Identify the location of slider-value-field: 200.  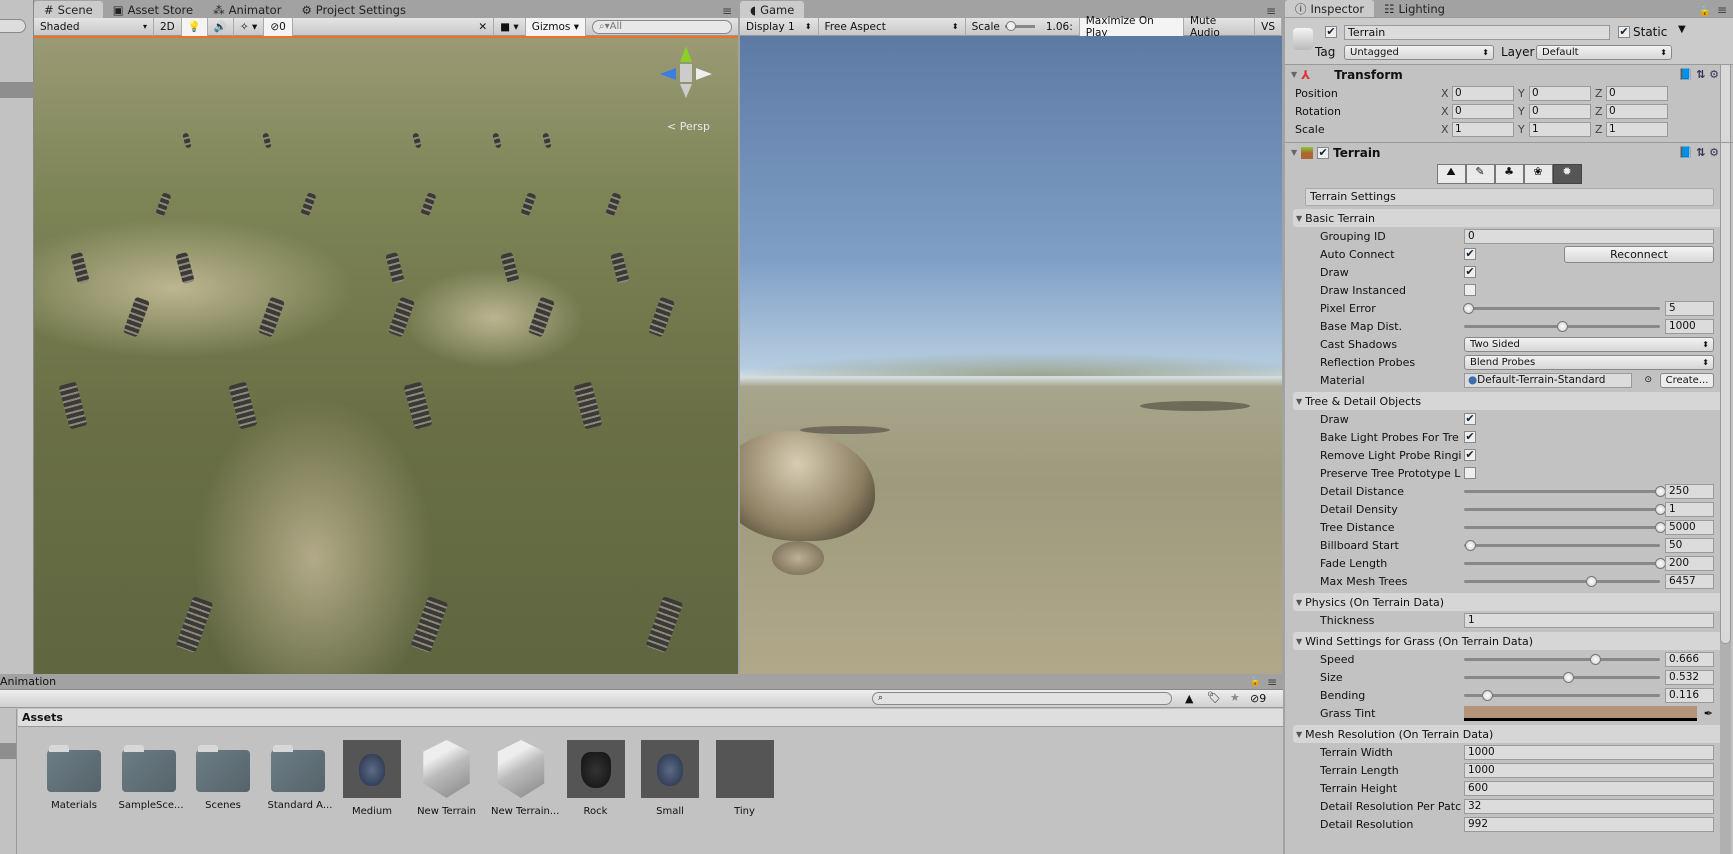
(1689, 563).